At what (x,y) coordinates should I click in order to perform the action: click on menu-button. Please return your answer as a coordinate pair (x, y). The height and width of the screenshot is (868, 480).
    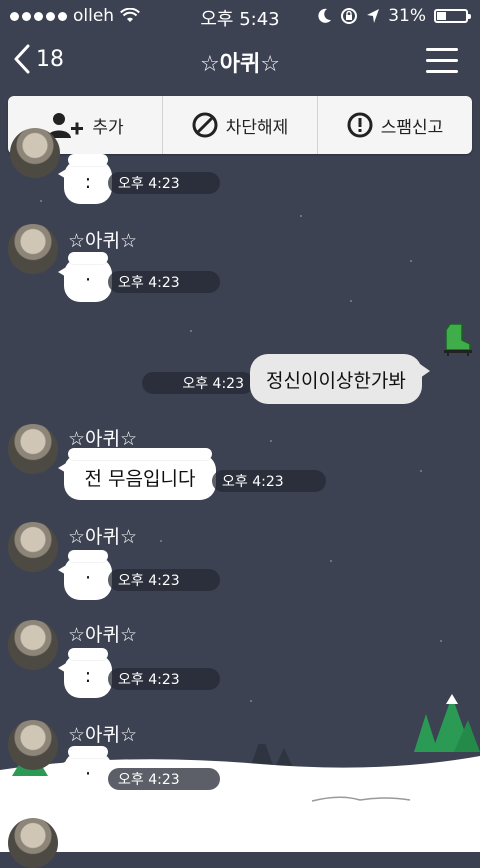
    Looking at the image, I should click on (442, 61).